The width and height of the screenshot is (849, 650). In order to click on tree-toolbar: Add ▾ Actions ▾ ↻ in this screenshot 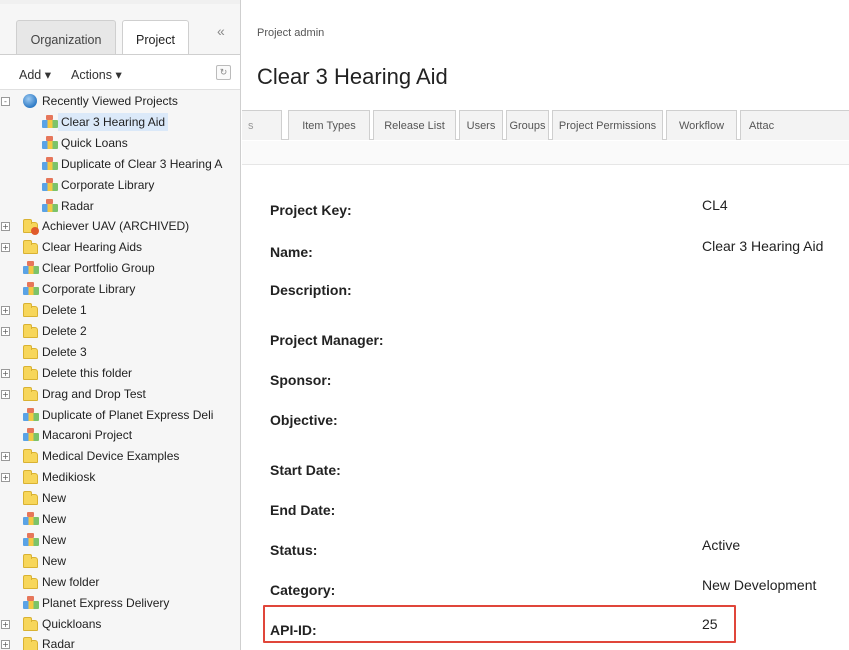, I will do `click(120, 72)`.